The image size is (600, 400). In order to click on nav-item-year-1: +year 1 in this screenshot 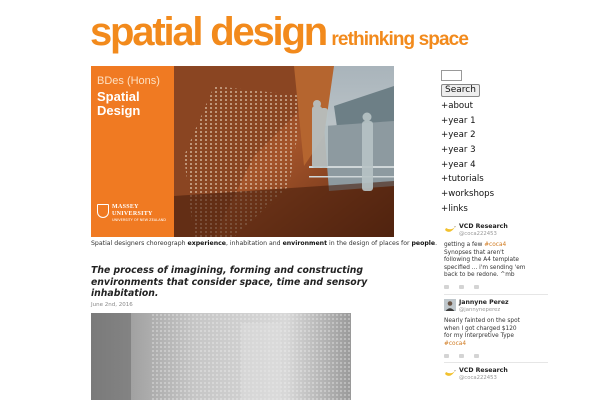, I will do `click(467, 123)`.